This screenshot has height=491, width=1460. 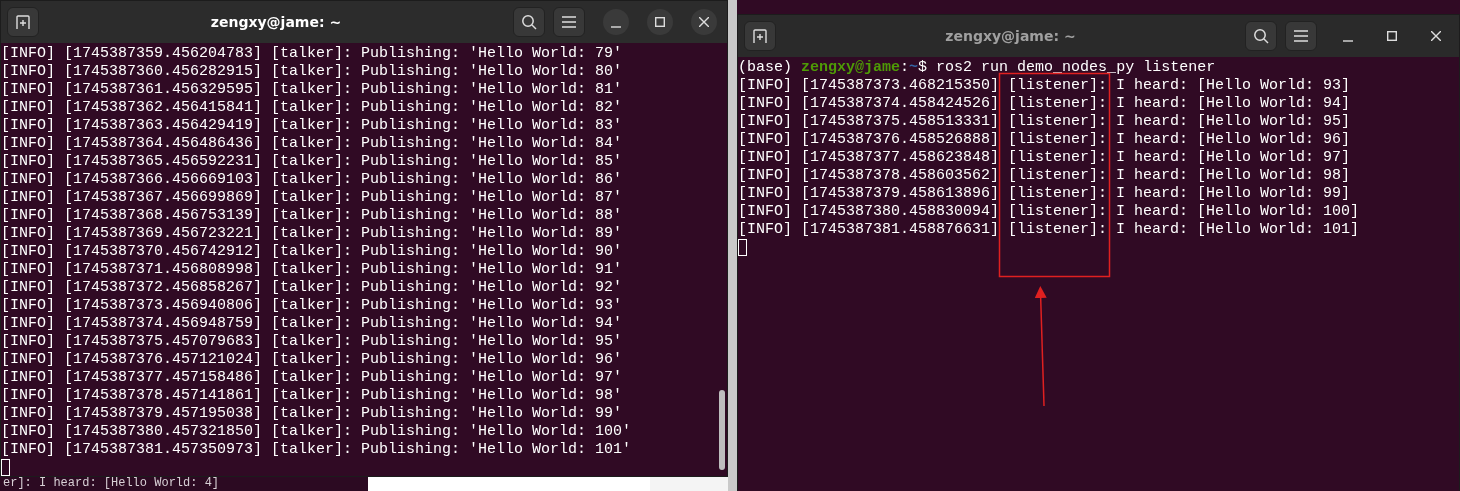 I want to click on log-line: [INFO] [1745387379.458613896] [listener]: I heard: [Hello World: 99], so click(x=1044, y=194).